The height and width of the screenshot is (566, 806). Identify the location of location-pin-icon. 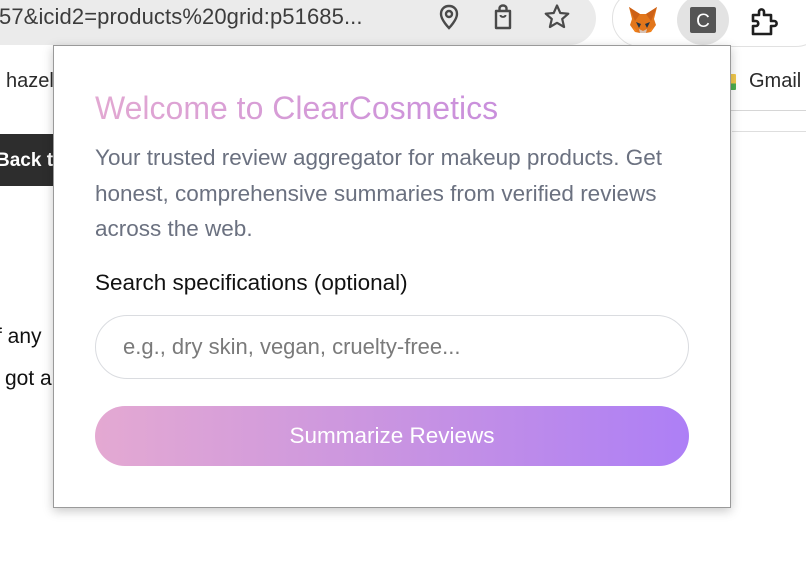
(449, 17).